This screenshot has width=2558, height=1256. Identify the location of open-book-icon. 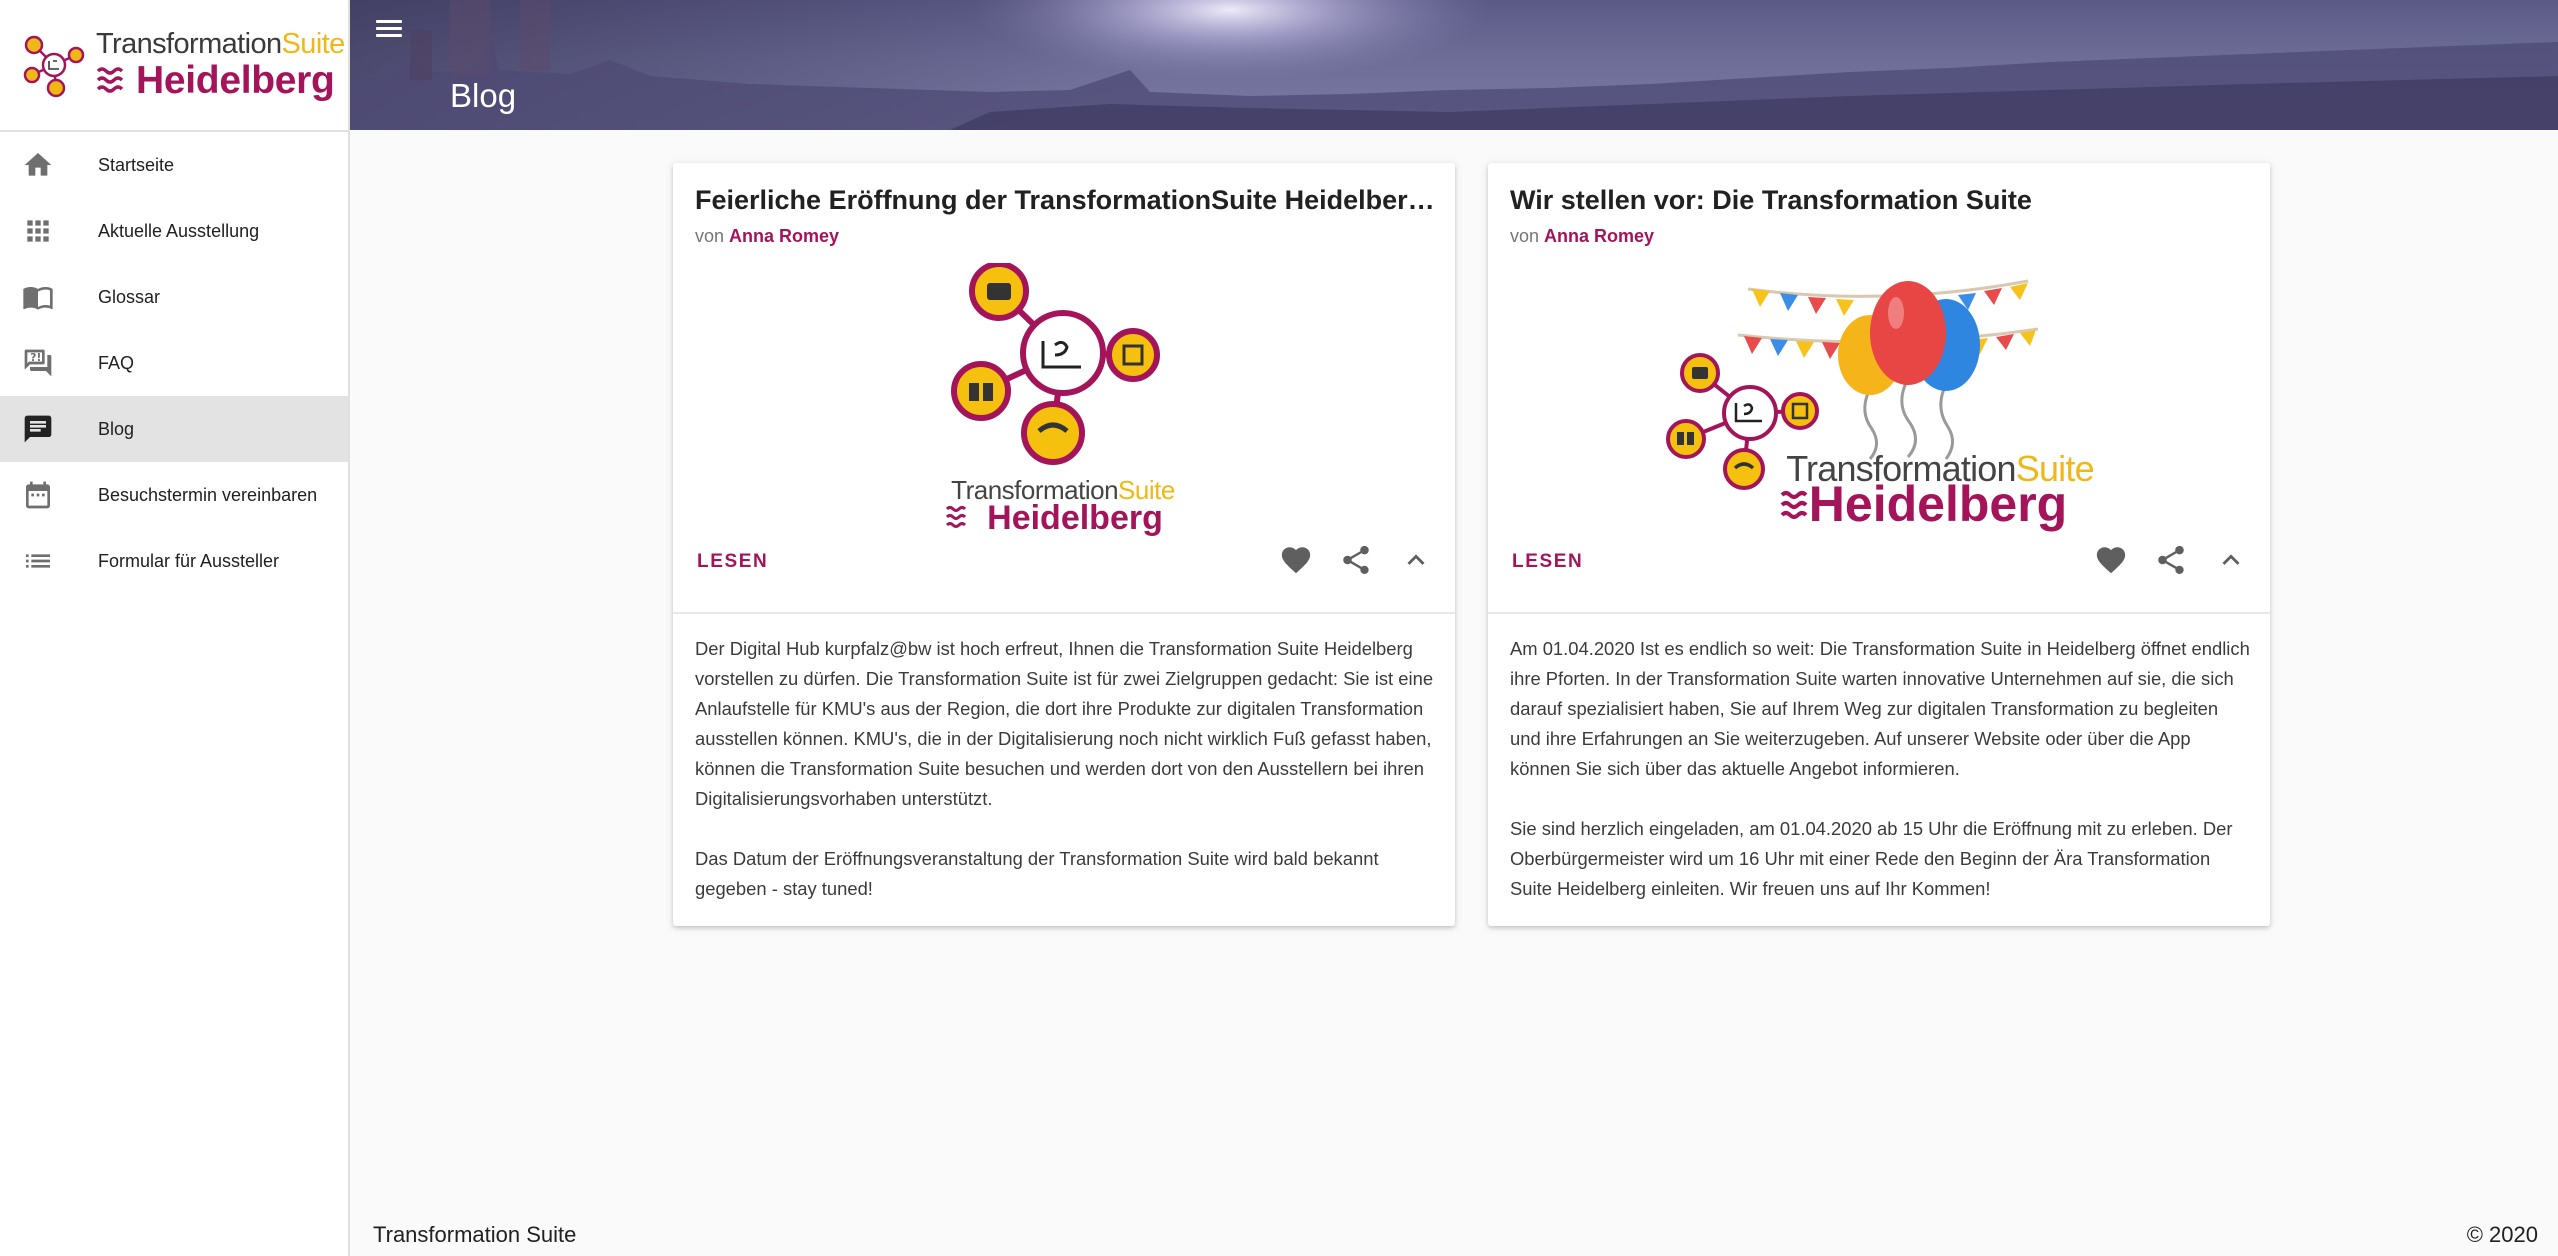
(38, 298).